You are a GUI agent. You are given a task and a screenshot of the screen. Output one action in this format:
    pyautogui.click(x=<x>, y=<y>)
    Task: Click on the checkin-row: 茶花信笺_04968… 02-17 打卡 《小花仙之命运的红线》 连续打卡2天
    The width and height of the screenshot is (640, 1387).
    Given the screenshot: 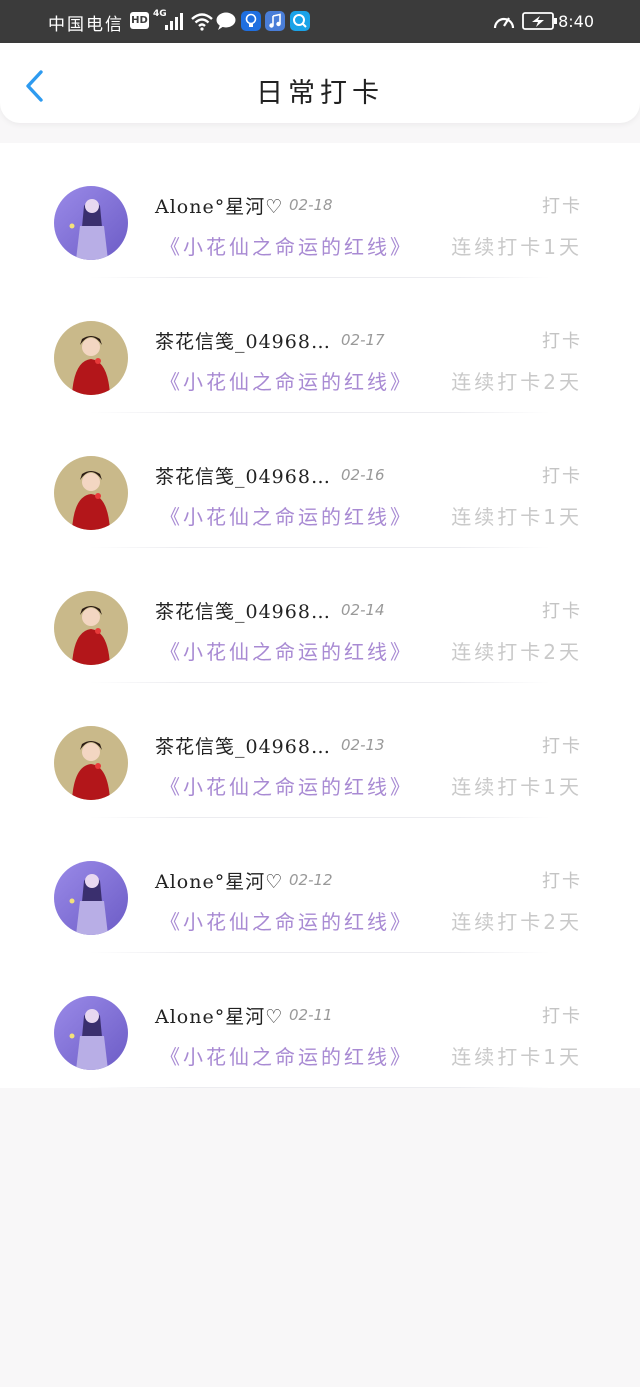 What is the action you would take?
    pyautogui.click(x=320, y=345)
    